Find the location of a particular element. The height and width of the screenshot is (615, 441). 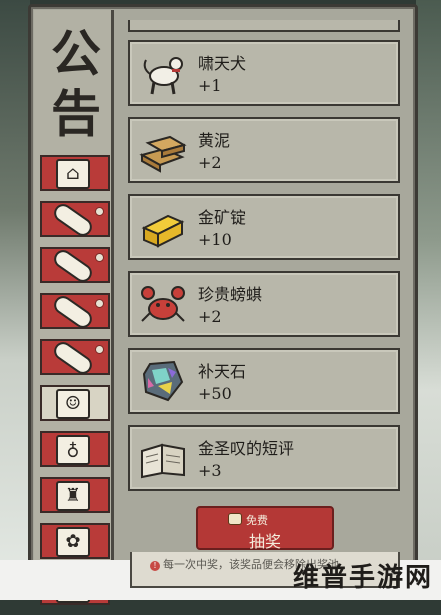

reward-name: 补天石 is located at coordinates (222, 371).